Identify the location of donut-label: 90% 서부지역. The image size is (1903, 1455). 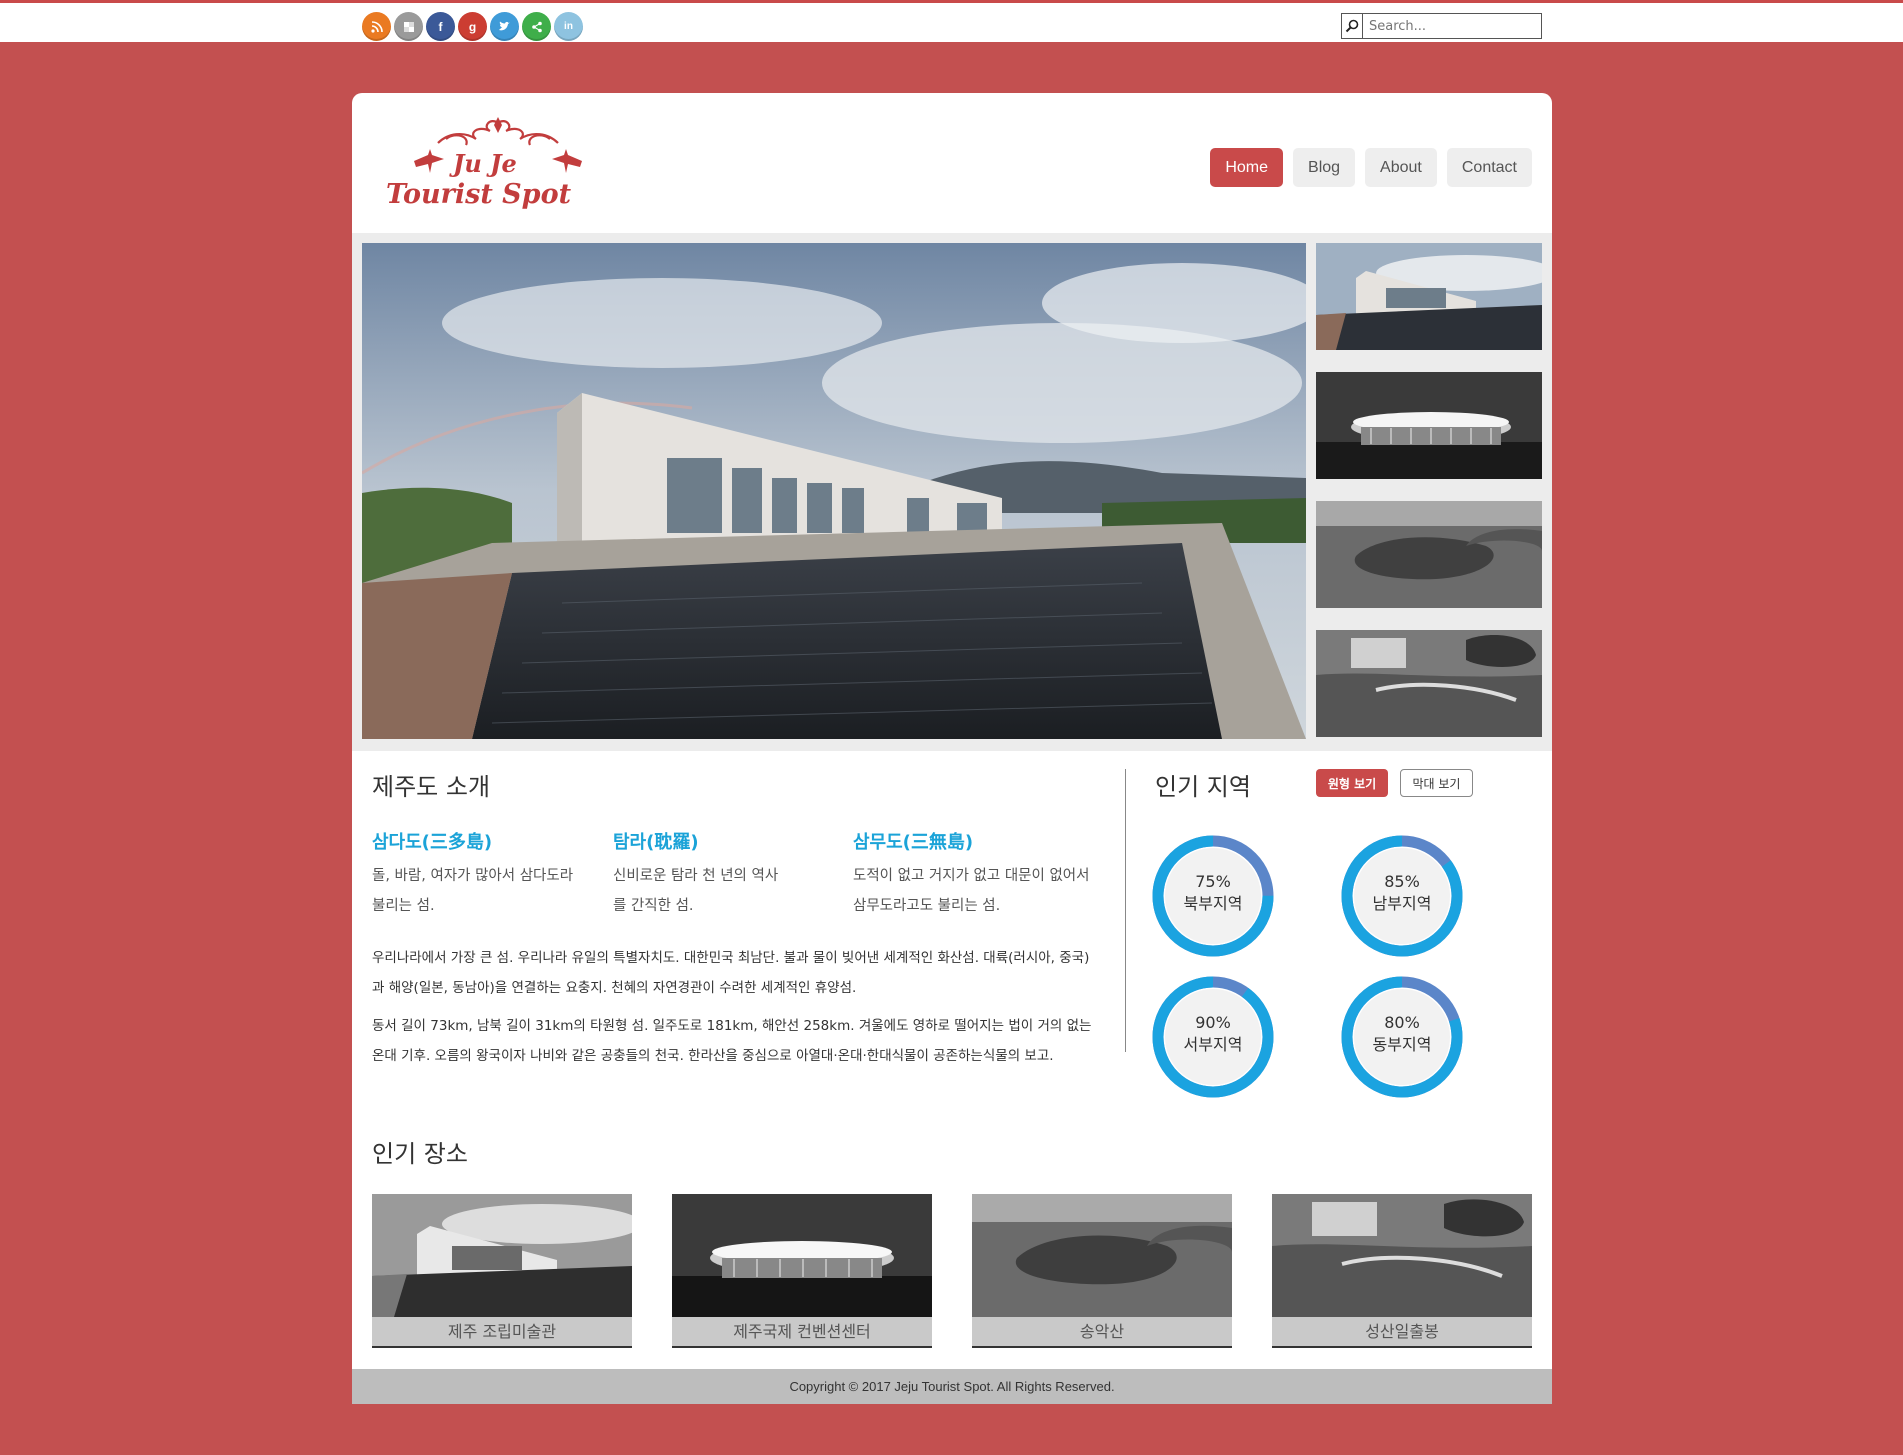
(1213, 1034).